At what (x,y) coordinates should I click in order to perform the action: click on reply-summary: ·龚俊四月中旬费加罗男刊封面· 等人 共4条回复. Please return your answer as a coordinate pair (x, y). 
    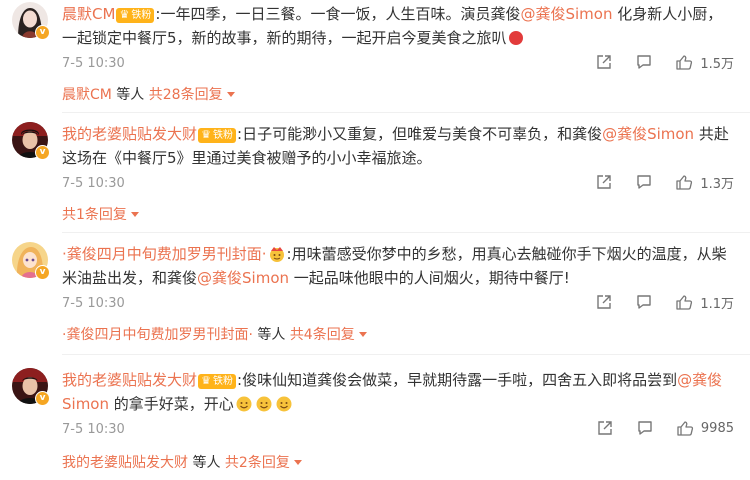
    Looking at the image, I should click on (214, 334).